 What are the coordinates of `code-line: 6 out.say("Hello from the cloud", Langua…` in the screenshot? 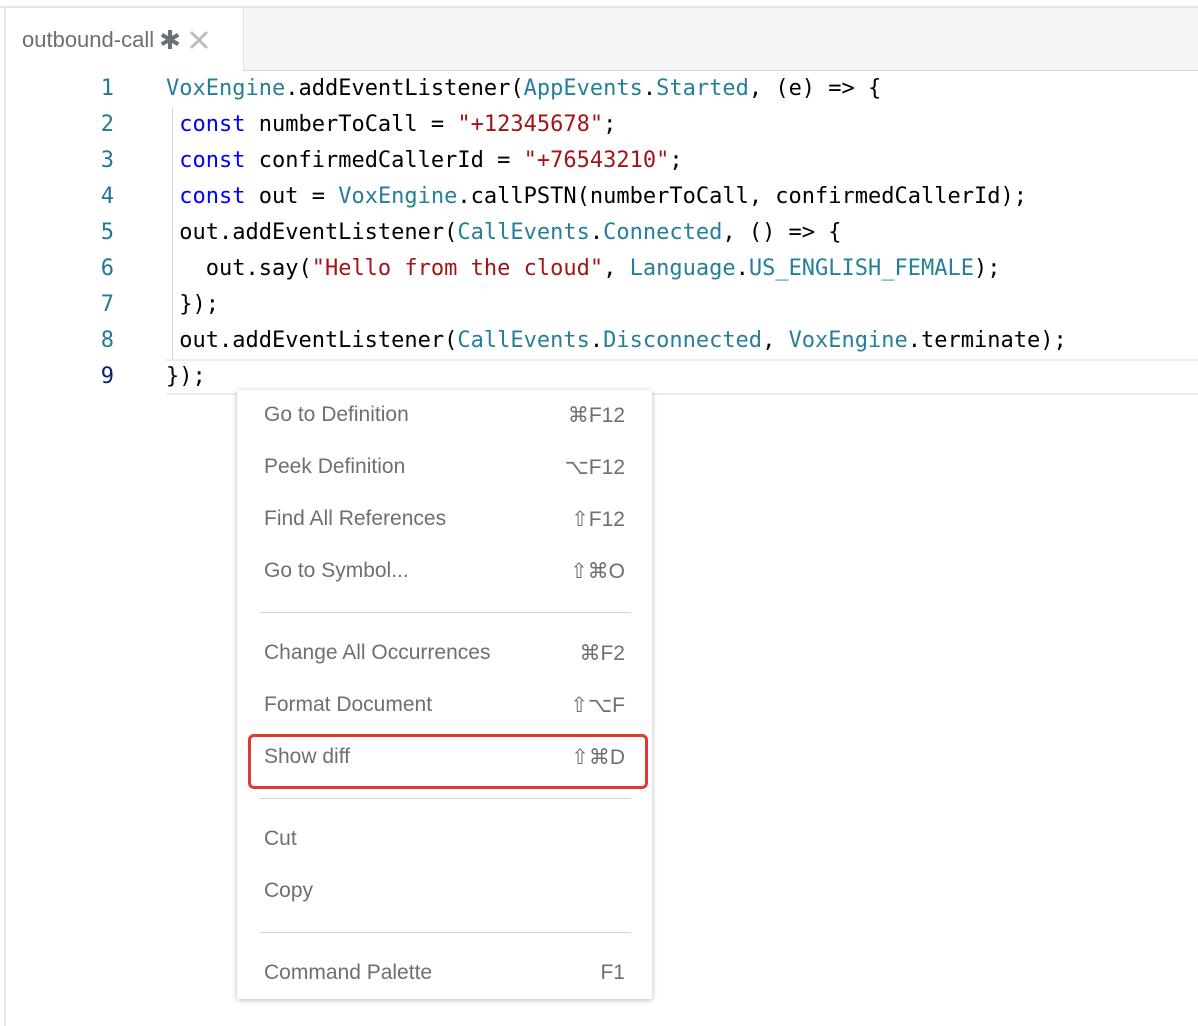 It's located at (602, 269).